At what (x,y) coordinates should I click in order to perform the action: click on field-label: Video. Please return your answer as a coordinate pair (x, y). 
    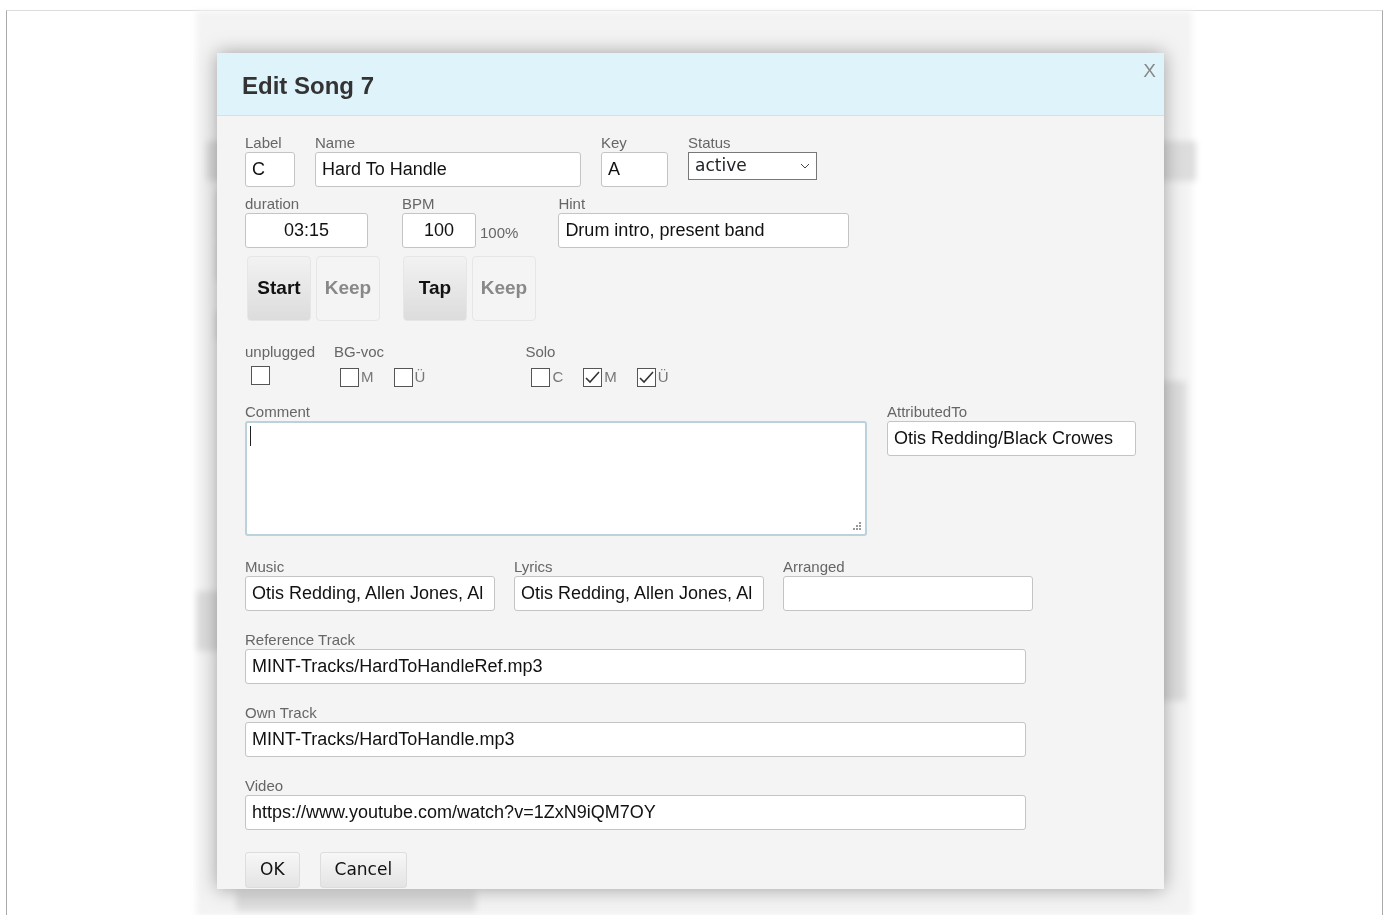
    Looking at the image, I should click on (265, 785).